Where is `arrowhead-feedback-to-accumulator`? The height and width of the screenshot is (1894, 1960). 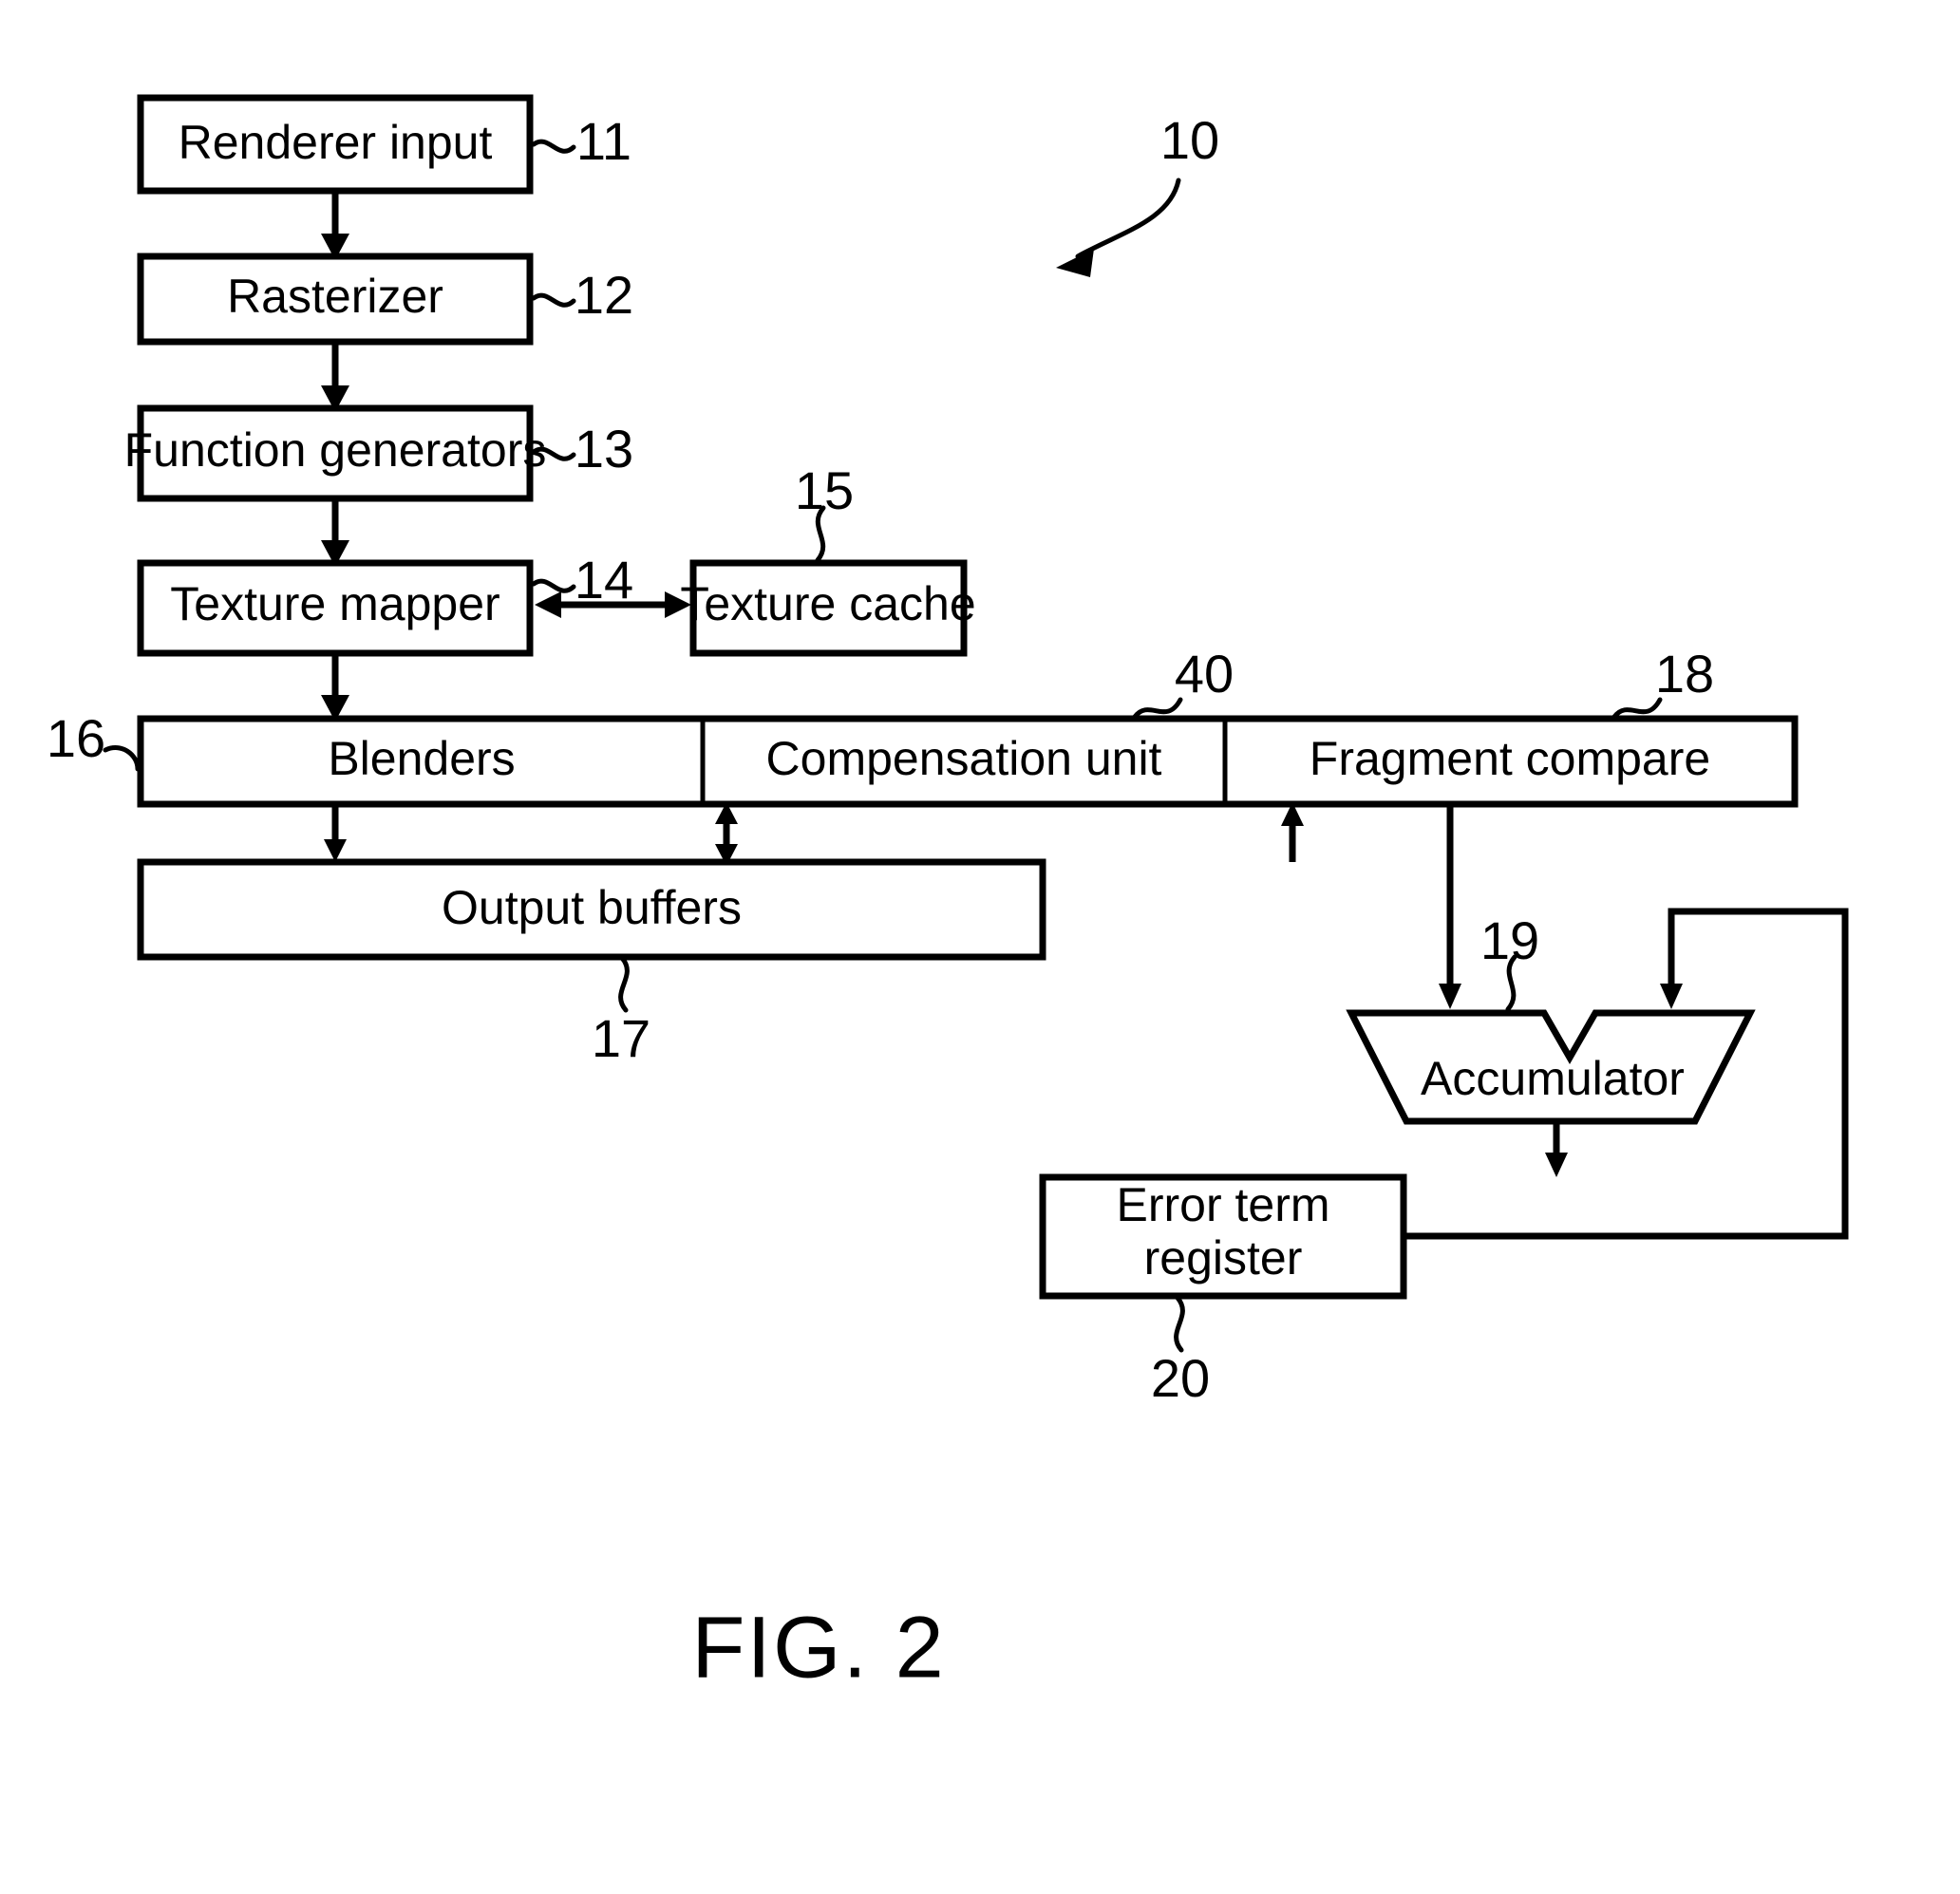 arrowhead-feedback-to-accumulator is located at coordinates (1671, 996).